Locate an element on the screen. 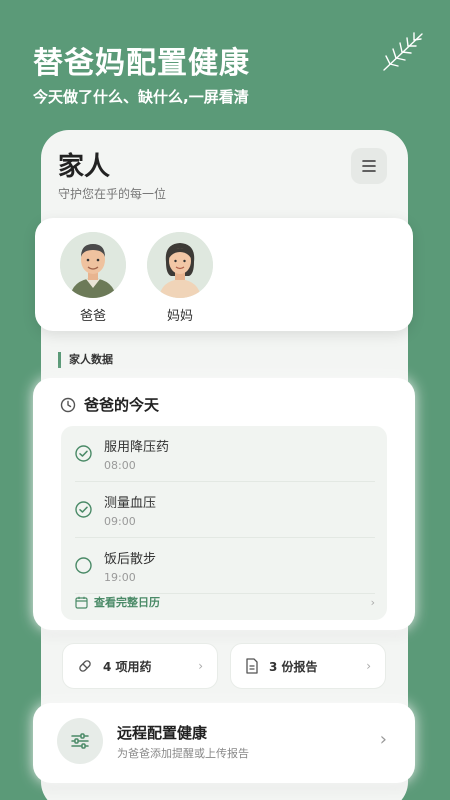 The height and width of the screenshot is (800, 450). task-title: 测量血压 is located at coordinates (130, 503).